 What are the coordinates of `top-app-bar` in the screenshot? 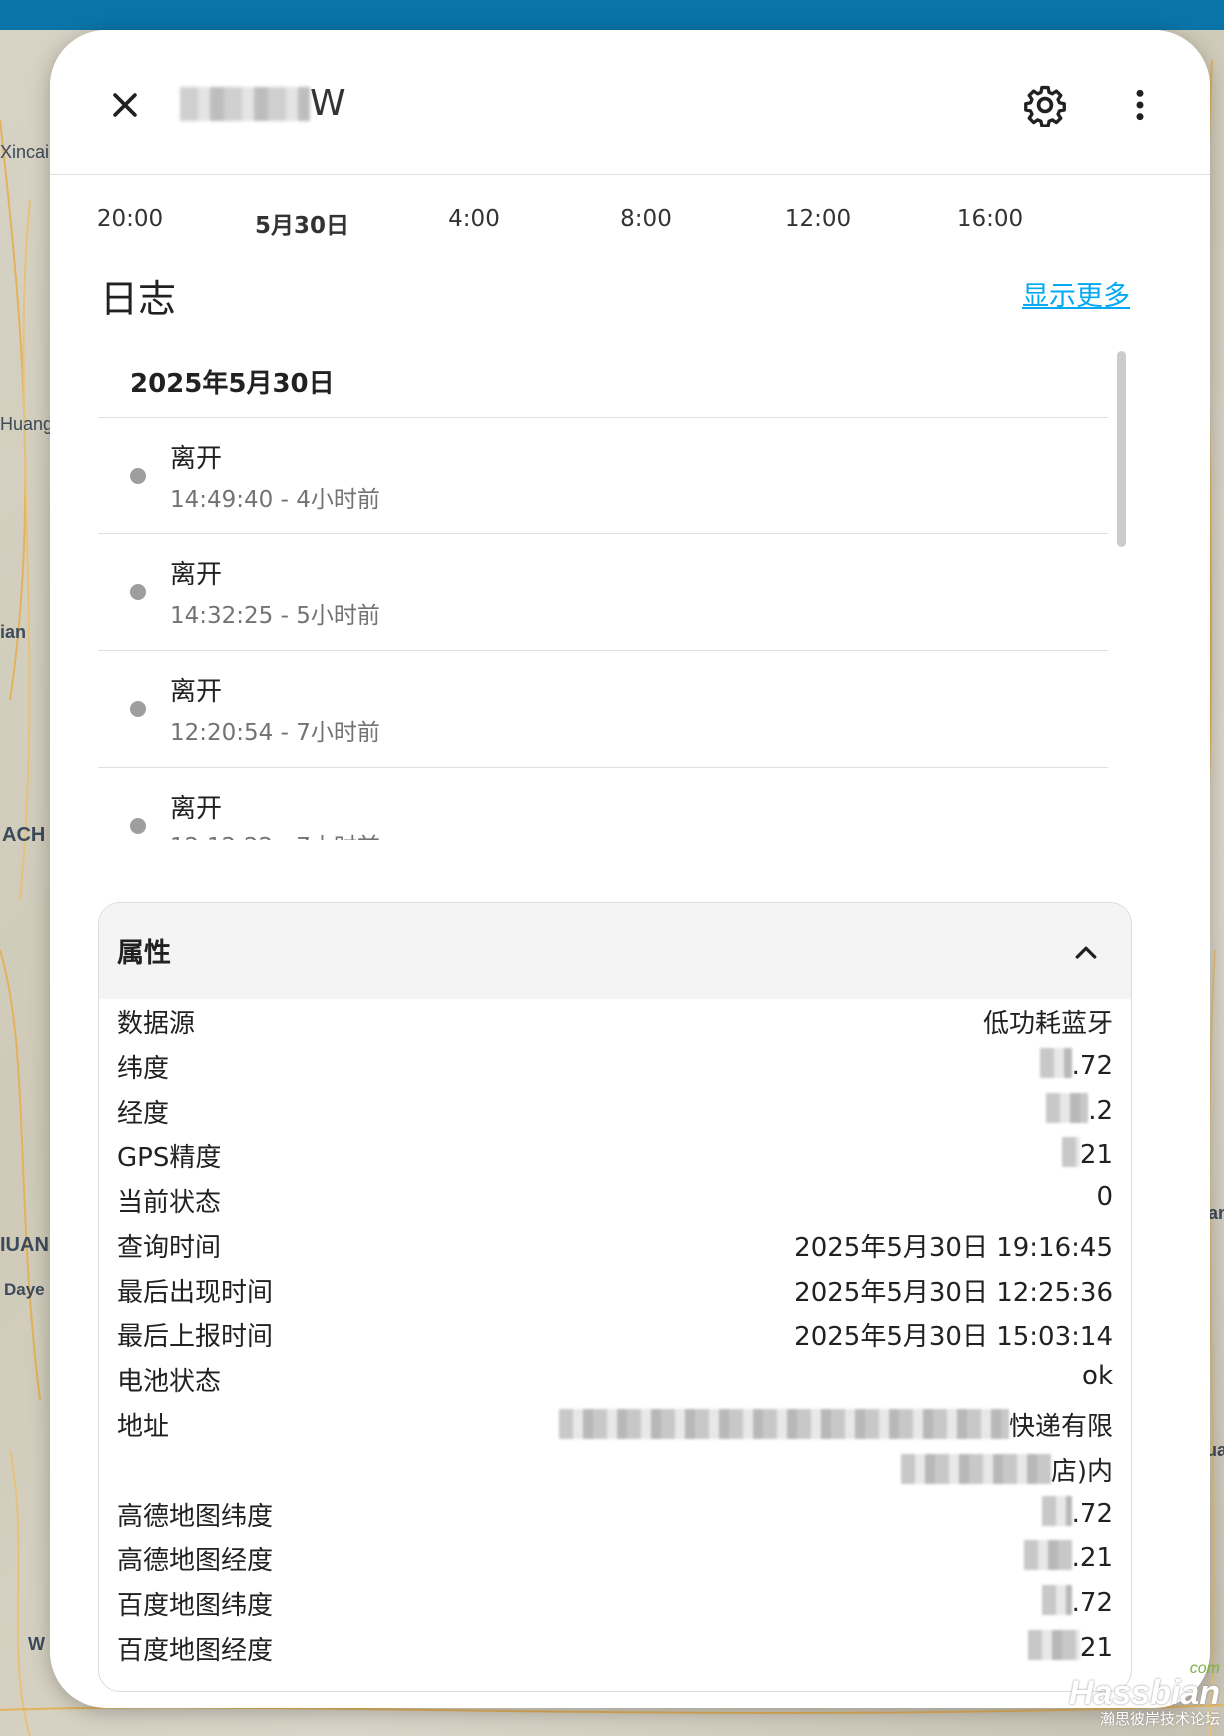 It's located at (612, 15).